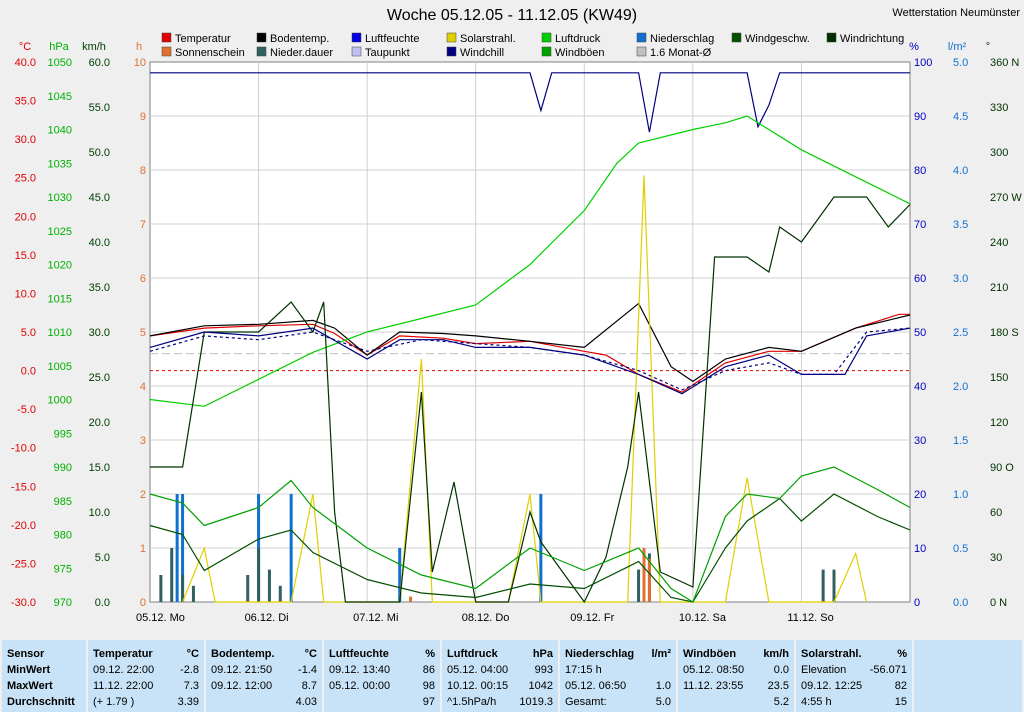 This screenshot has height=712, width=1024. Describe the element at coordinates (999, 423) in the screenshot. I see `axis-tick-direction: 120` at that location.